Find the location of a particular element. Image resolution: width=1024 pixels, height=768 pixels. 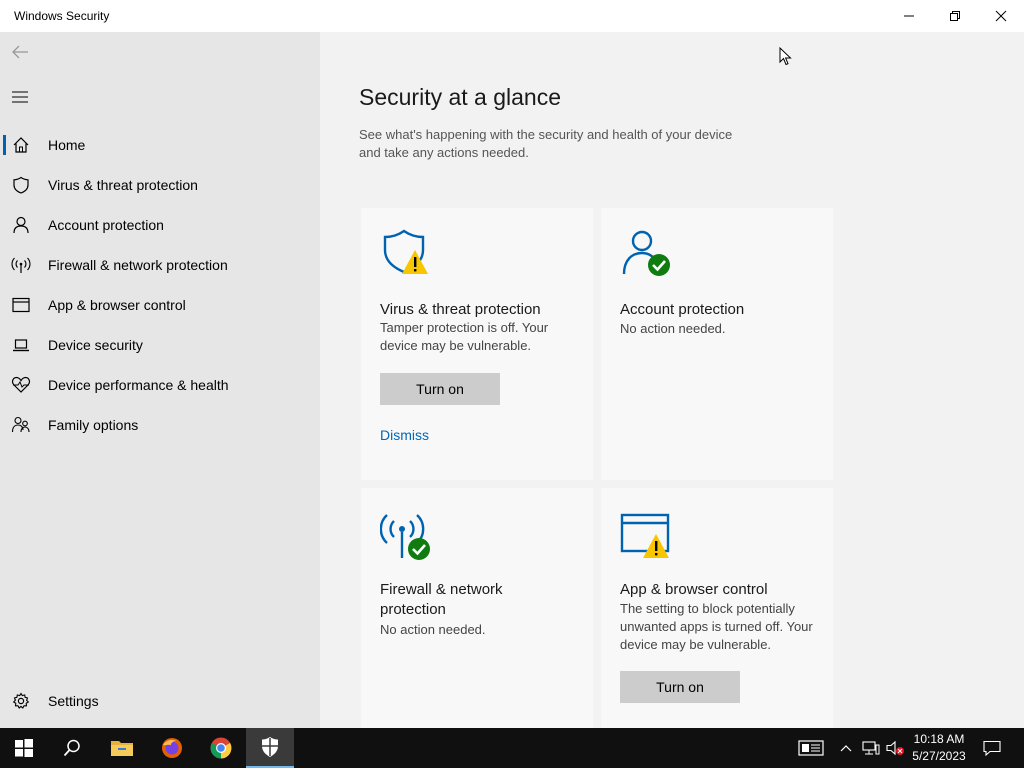

clock-time: 10:18 AM is located at coordinates (939, 739).